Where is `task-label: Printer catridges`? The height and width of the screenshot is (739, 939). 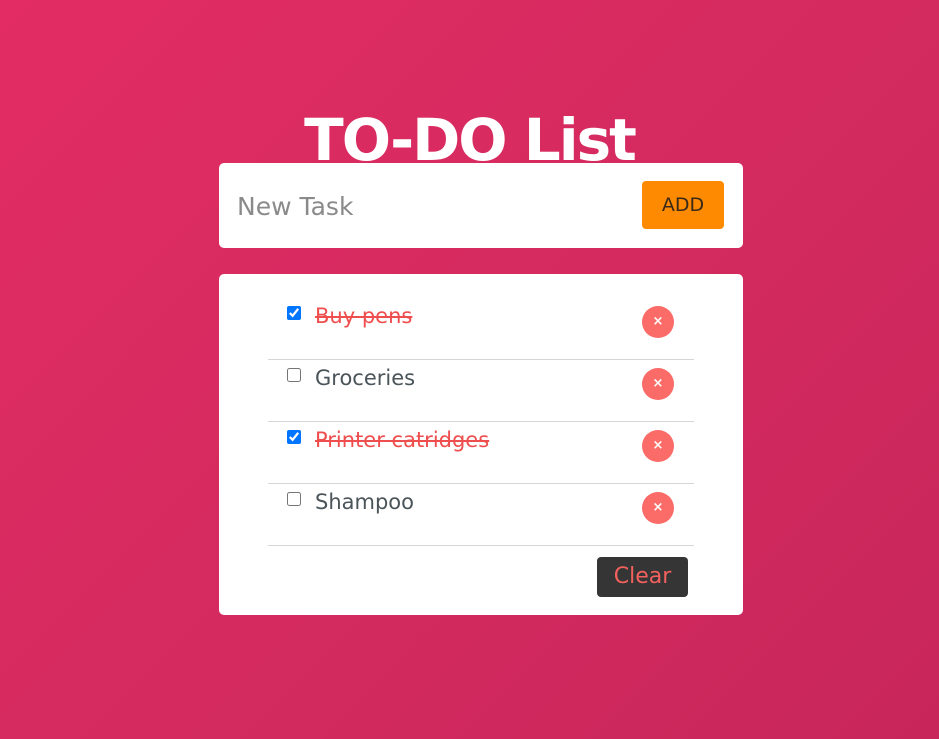 task-label: Printer catridges is located at coordinates (402, 440).